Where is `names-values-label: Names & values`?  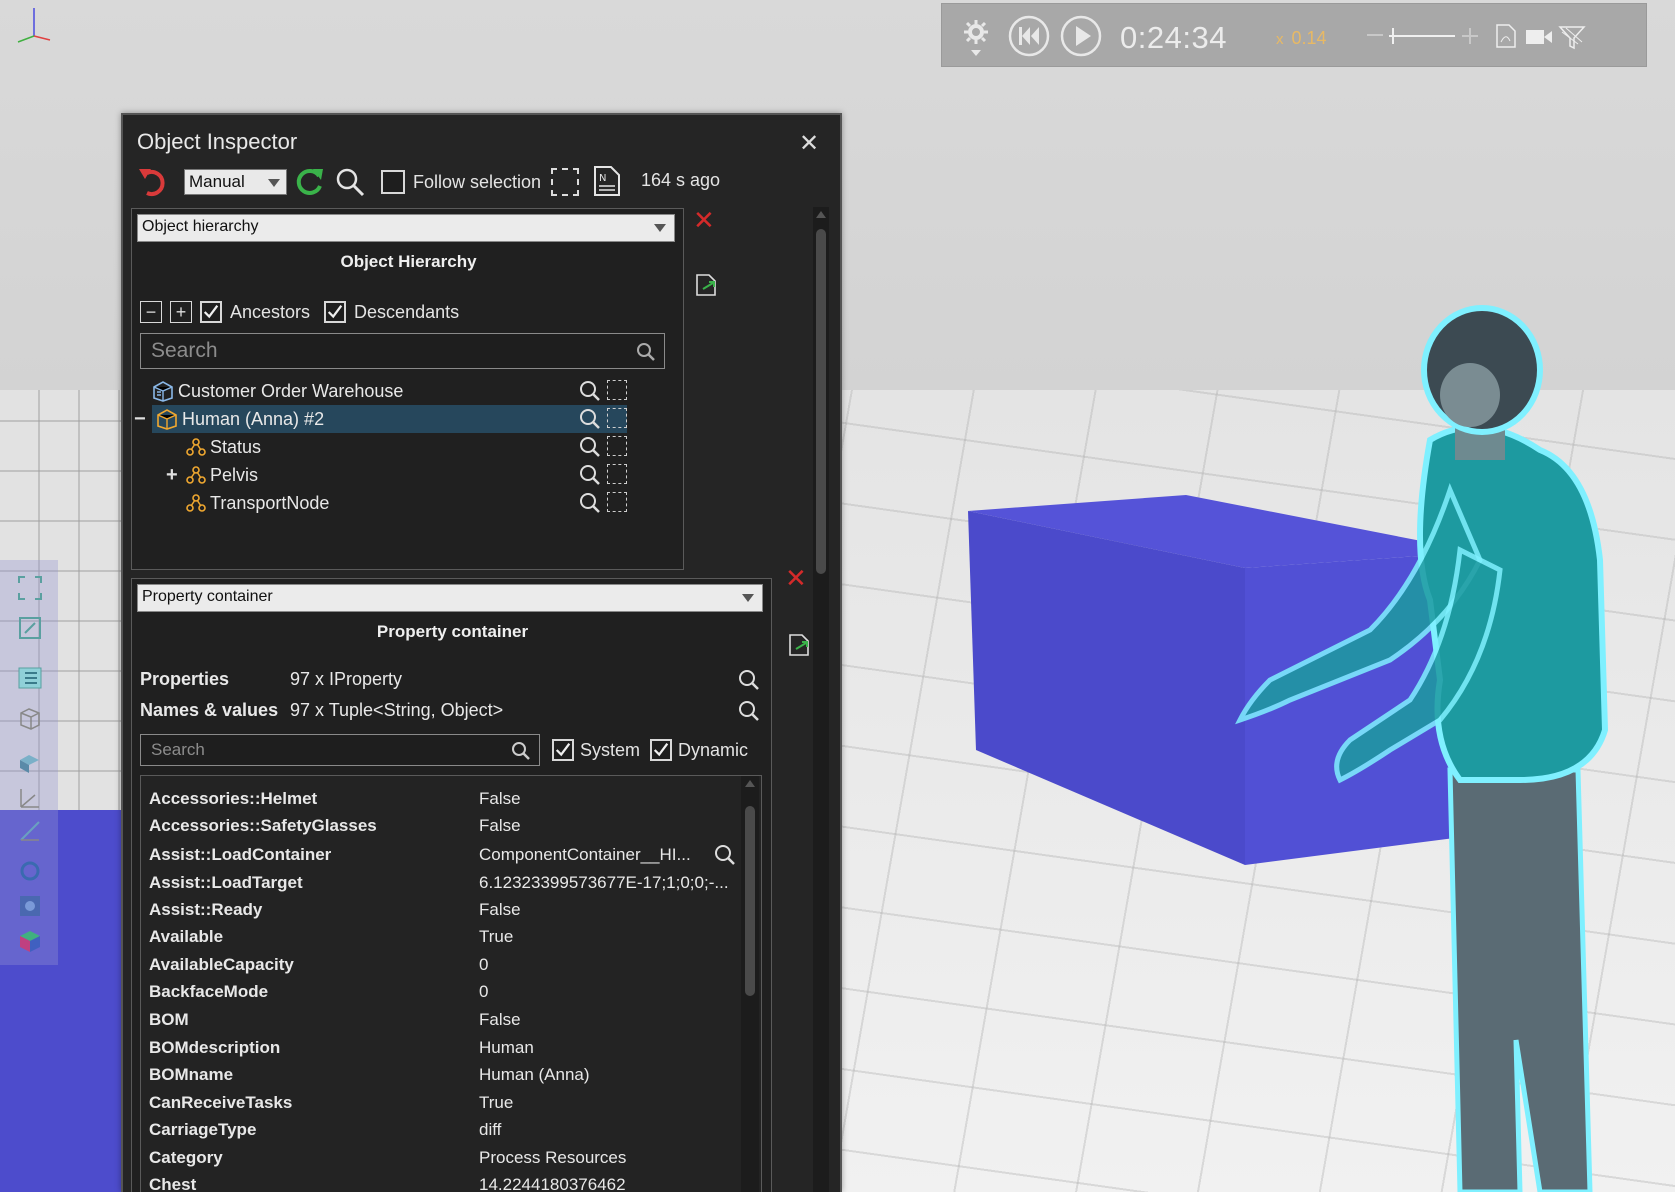
names-values-label: Names & values is located at coordinates (209, 710).